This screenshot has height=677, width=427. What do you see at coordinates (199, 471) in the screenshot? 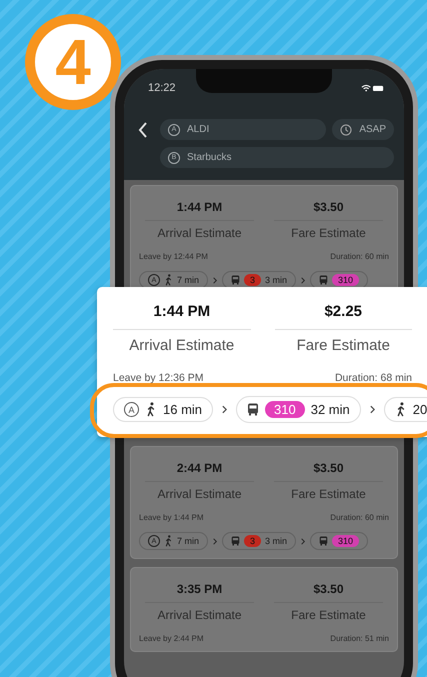
I see `arrival-time: 2:44 PM` at bounding box center [199, 471].